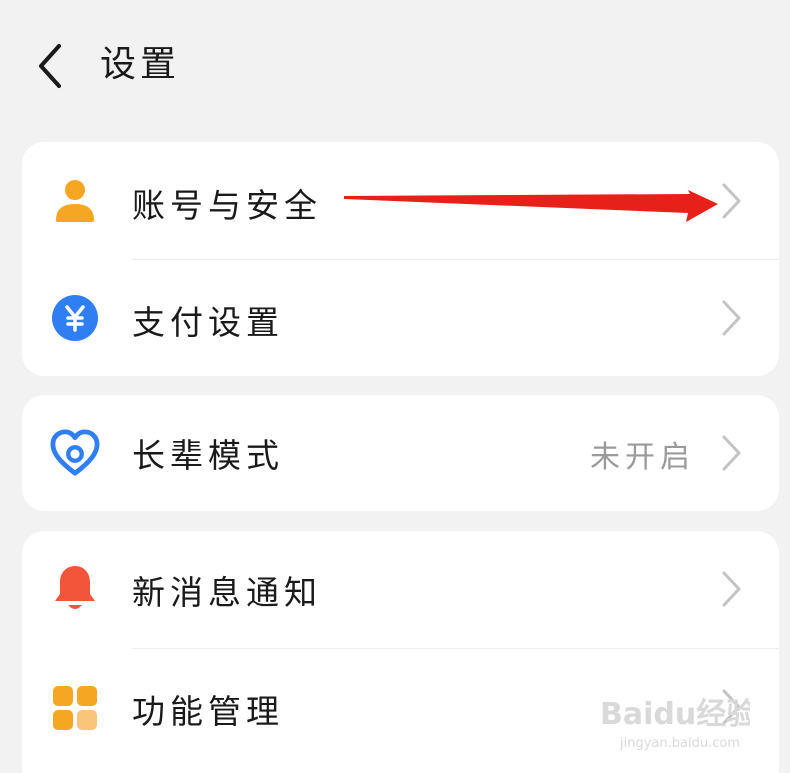  What do you see at coordinates (208, 322) in the screenshot?
I see `settings-item-label: 支付设置` at bounding box center [208, 322].